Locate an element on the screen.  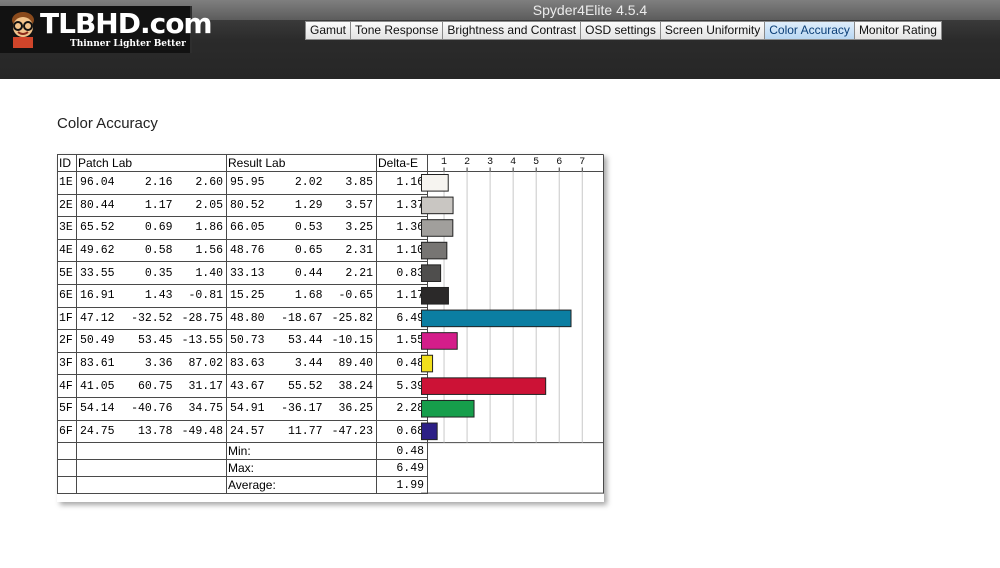
summary-row: Min: 0.48 is located at coordinates (242, 451).